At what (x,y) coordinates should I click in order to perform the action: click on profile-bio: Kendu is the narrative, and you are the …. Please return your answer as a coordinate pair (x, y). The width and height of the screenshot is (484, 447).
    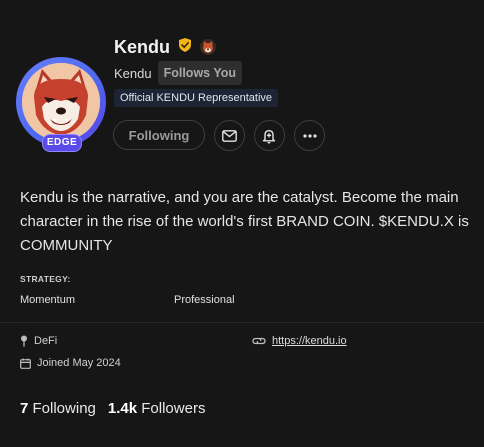
    Looking at the image, I should click on (244, 221).